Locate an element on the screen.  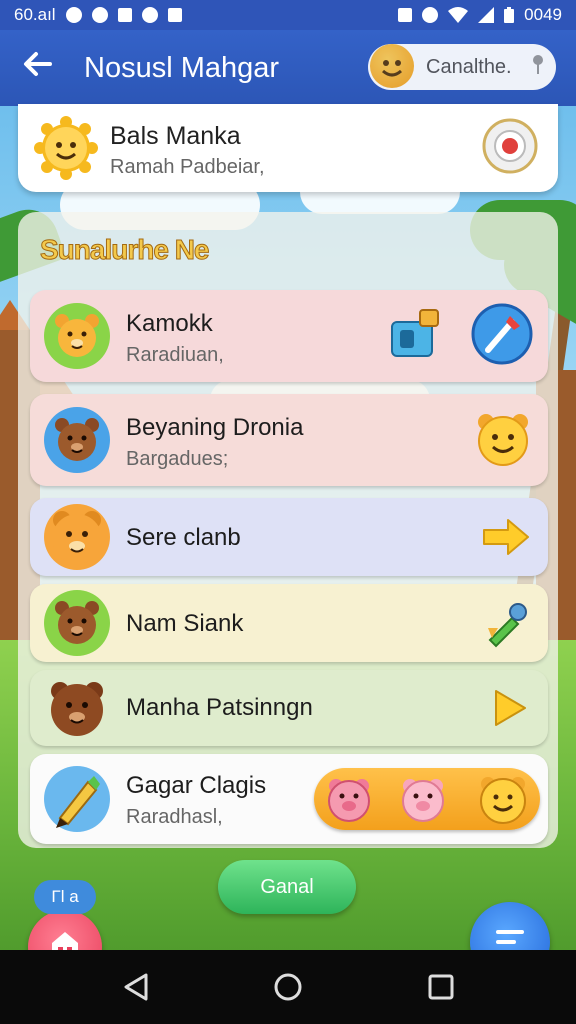
list-item-name: Manha Patsinngn is located at coordinates (219, 707).